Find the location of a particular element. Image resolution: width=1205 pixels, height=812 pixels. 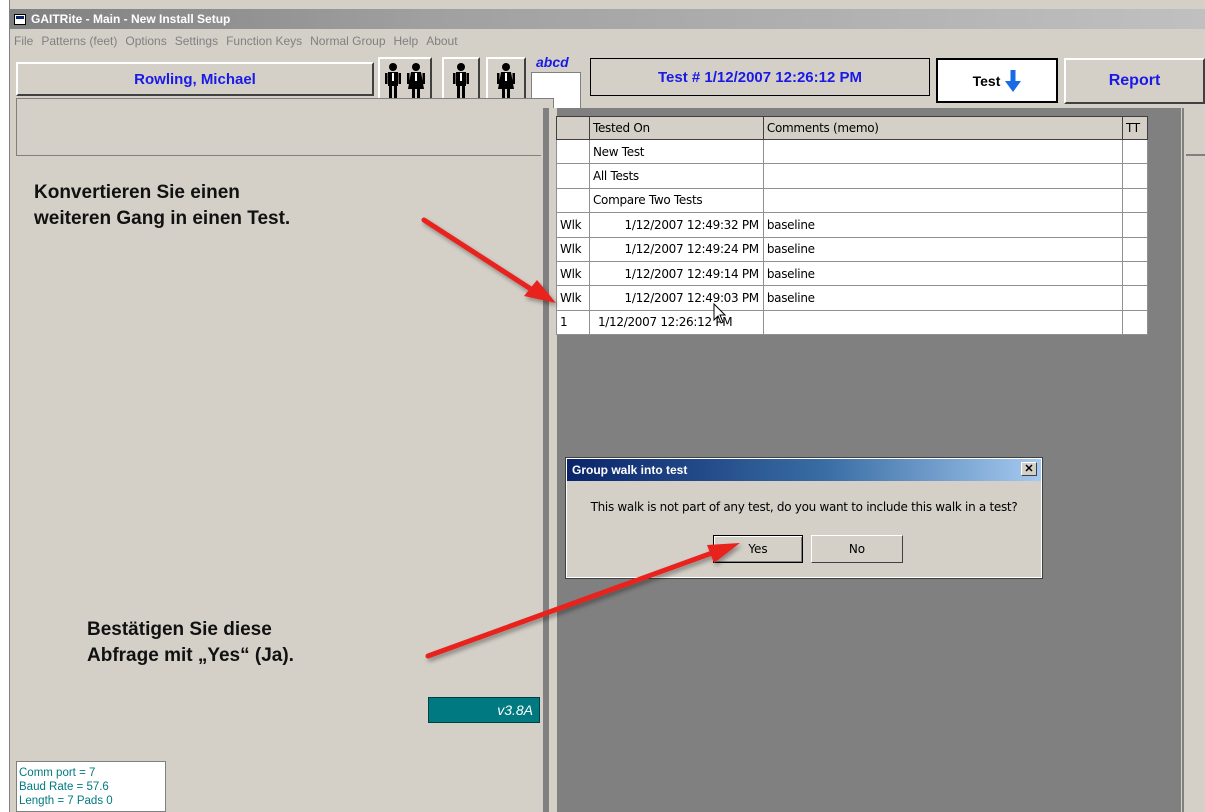

row-type: 1 is located at coordinates (573, 322).